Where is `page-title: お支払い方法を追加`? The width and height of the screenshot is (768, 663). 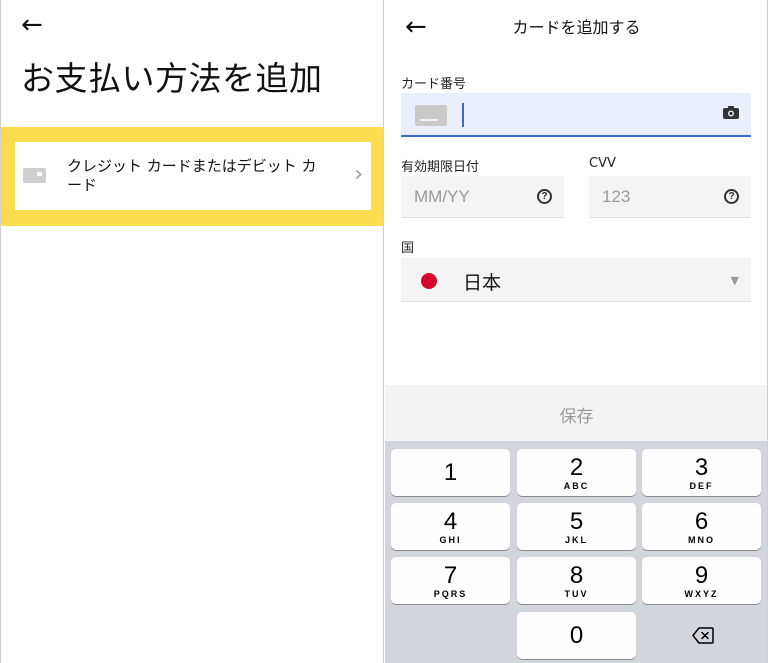 page-title: お支払い方法を追加 is located at coordinates (172, 78).